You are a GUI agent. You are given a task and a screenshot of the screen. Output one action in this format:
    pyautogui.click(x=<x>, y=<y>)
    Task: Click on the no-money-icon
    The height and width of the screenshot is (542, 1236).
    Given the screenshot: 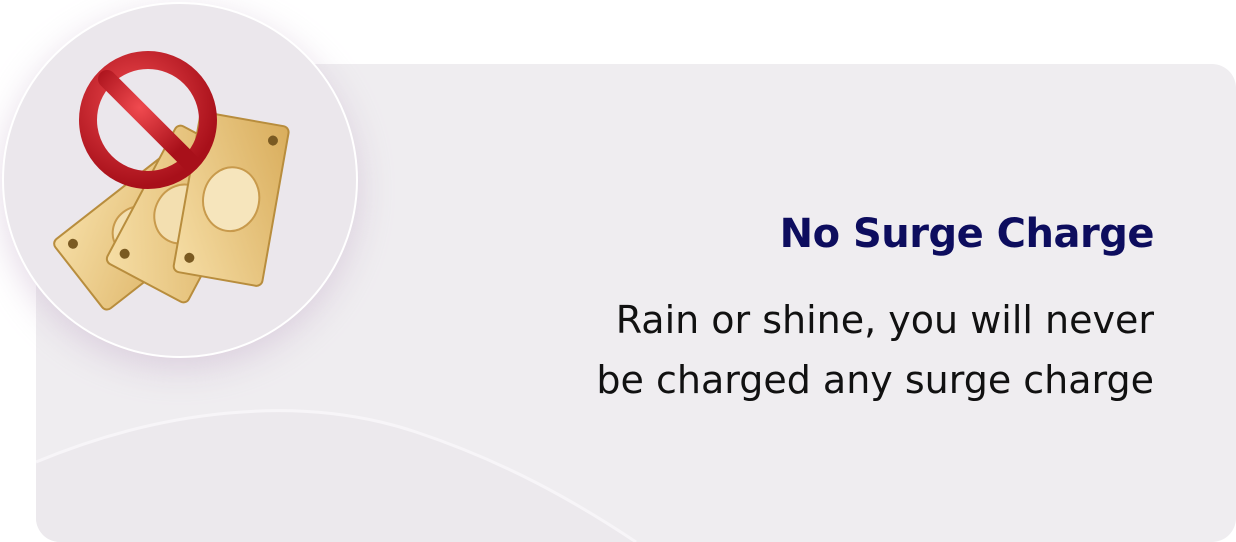 What is the action you would take?
    pyautogui.click(x=171, y=181)
    